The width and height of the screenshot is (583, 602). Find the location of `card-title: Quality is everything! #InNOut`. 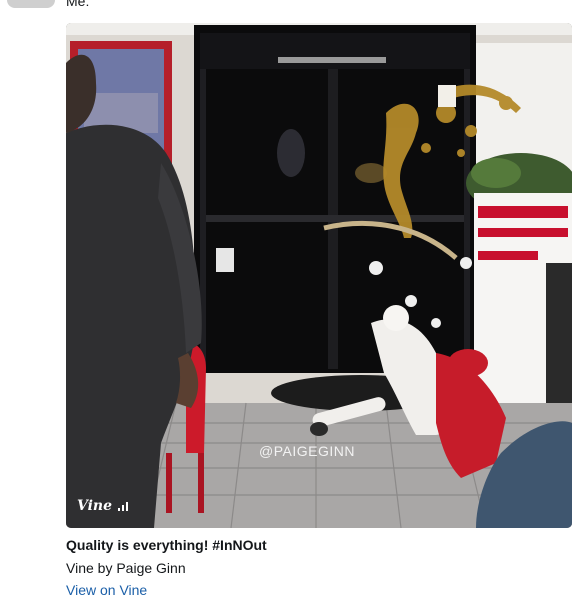

card-title: Quality is everything! #InNOut is located at coordinates (166, 545).